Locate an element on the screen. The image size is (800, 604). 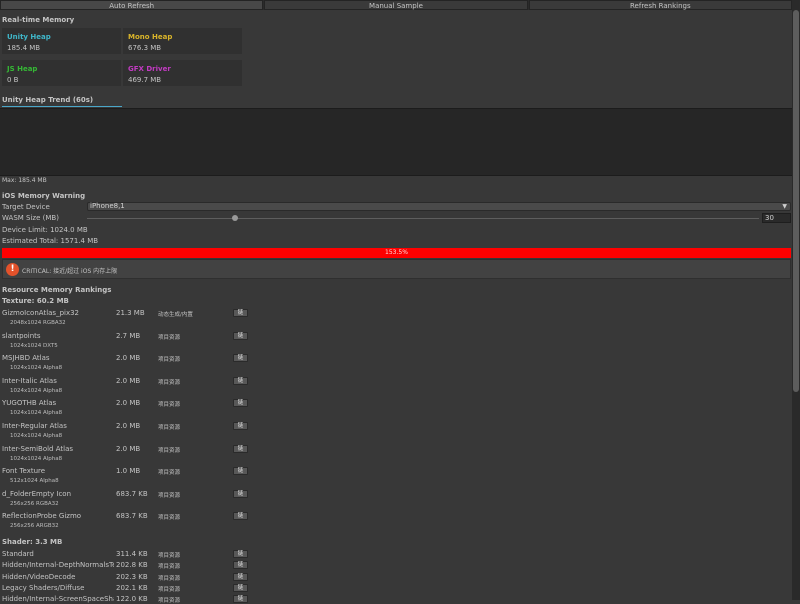
critical-warning-box: ! CRITICAL: 接近/超过 iOS 内存上限 is located at coordinates (396, 269).